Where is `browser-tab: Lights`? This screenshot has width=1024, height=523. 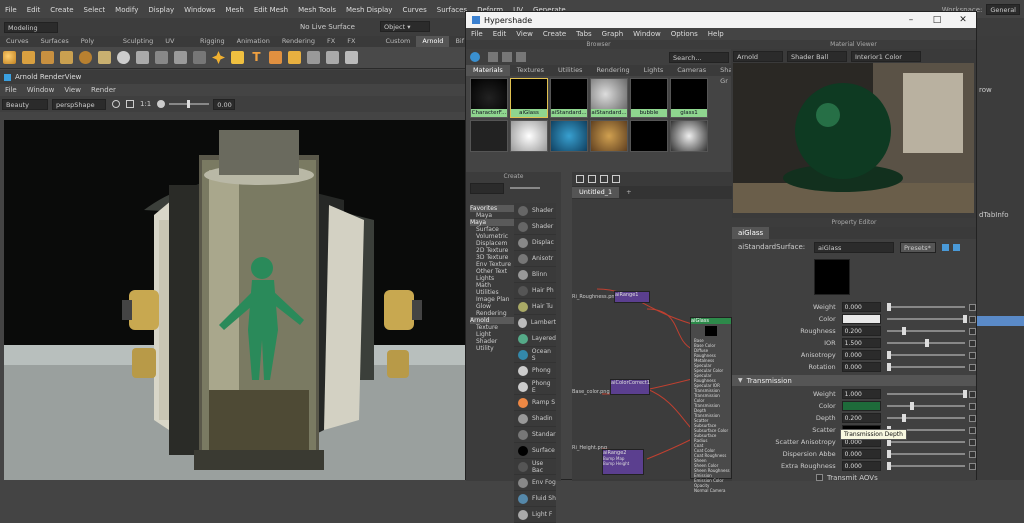
browser-tab: Lights is located at coordinates (654, 70).